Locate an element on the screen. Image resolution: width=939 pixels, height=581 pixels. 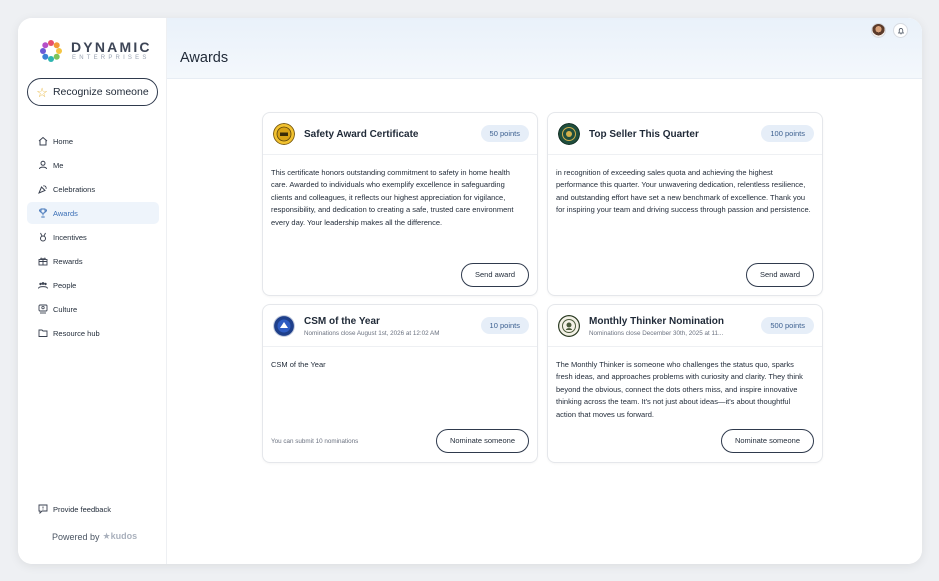
card-header: Top Seller This Quarter 100 points is located at coordinates (685, 134).